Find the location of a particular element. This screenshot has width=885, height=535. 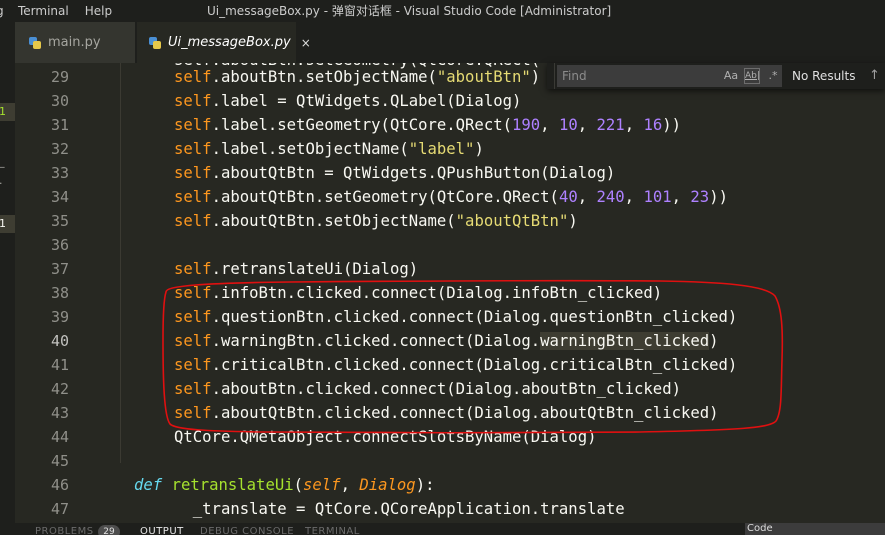

line-number: 47 is located at coordinates (59, 509).